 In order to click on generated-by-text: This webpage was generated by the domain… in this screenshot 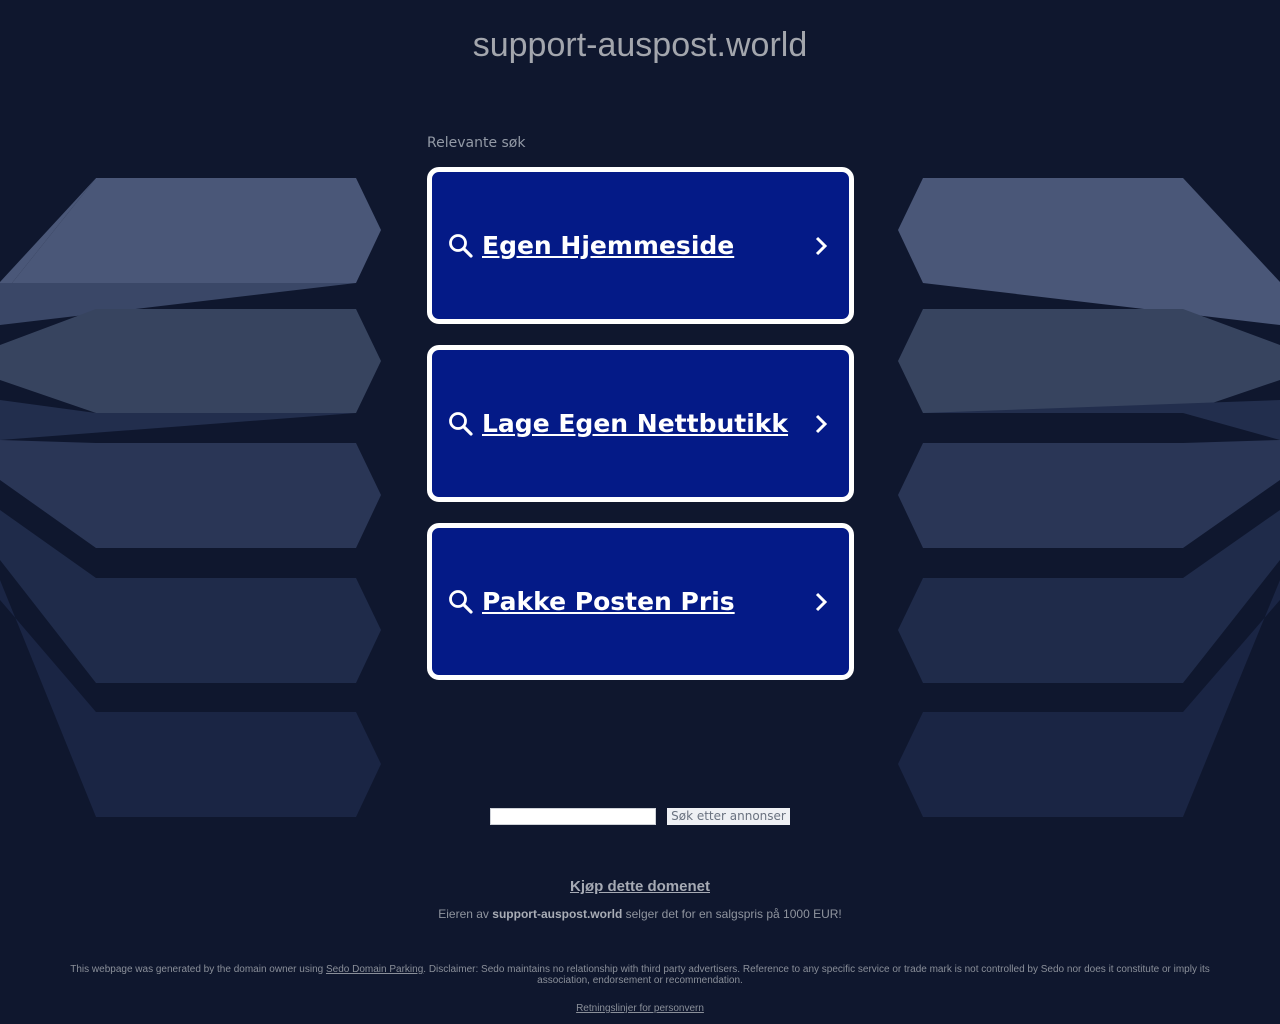, I will do `click(197, 969)`.